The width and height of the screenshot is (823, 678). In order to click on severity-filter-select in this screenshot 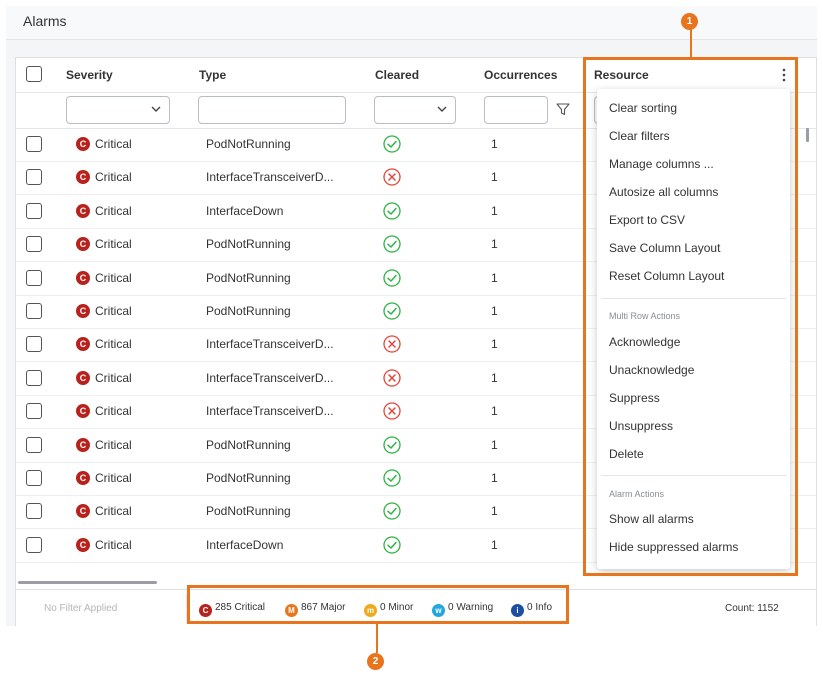, I will do `click(118, 110)`.